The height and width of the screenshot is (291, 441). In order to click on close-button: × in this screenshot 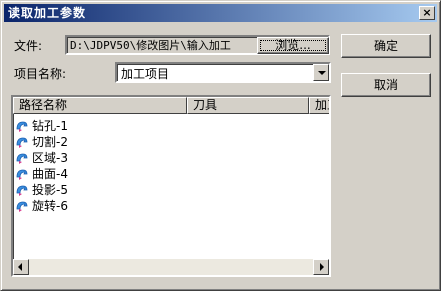, I will do `click(427, 13)`.